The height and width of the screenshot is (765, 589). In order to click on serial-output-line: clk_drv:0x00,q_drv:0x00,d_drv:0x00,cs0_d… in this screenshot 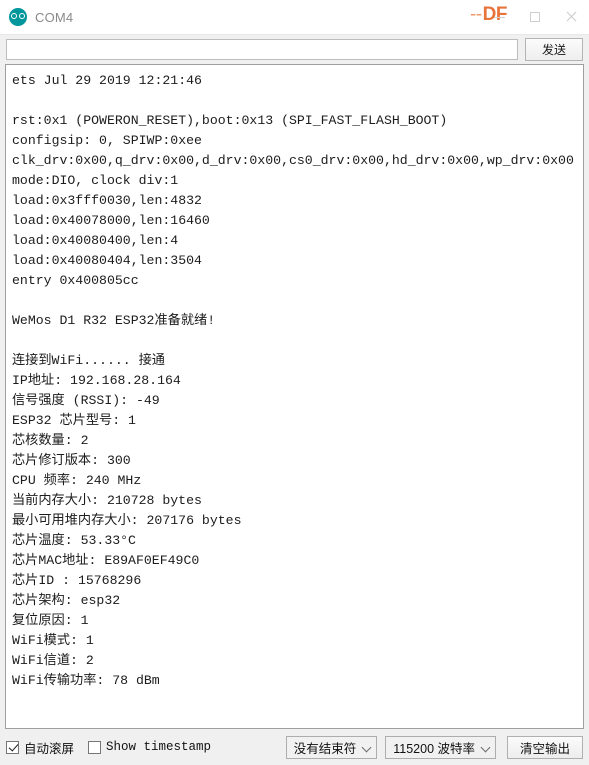, I will do `click(293, 160)`.